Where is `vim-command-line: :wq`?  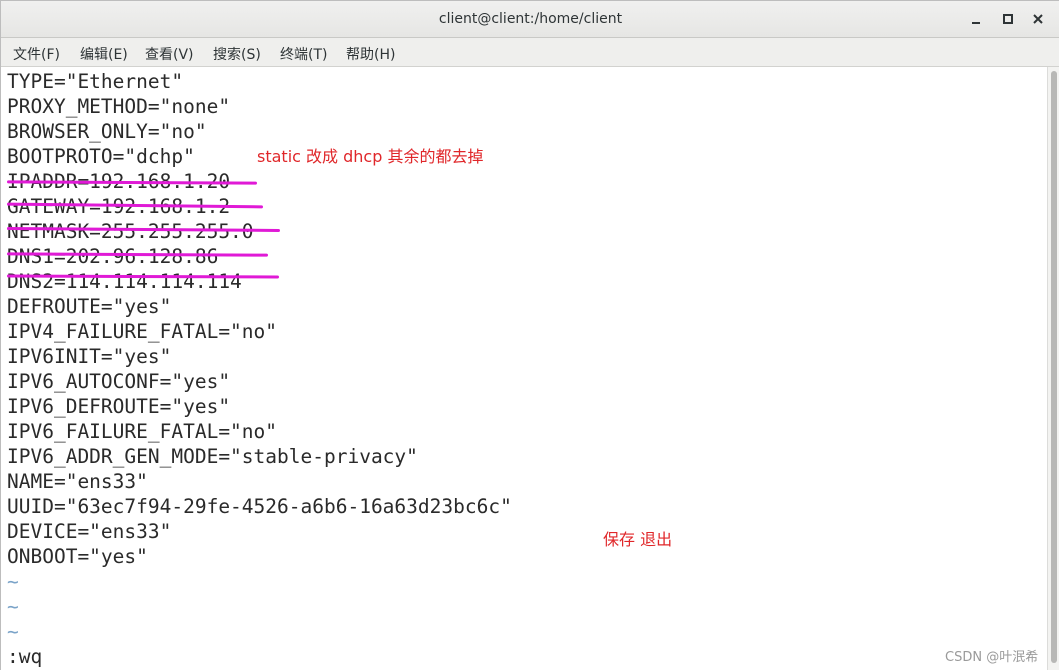 vim-command-line: :wq is located at coordinates (24, 656).